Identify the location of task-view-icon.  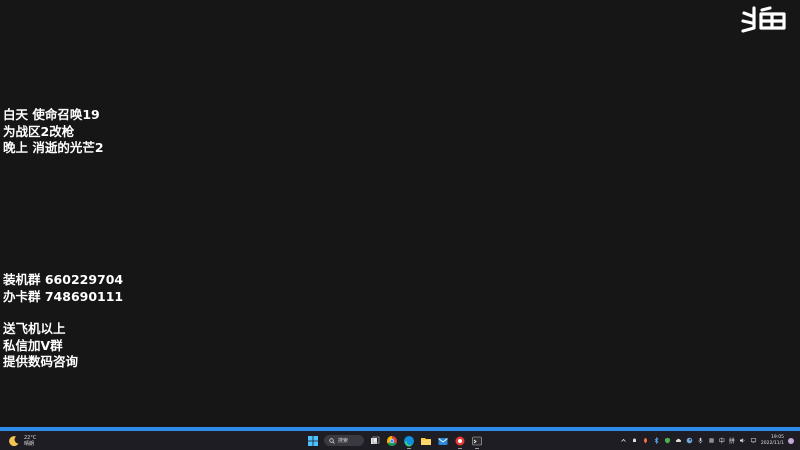
(375, 440).